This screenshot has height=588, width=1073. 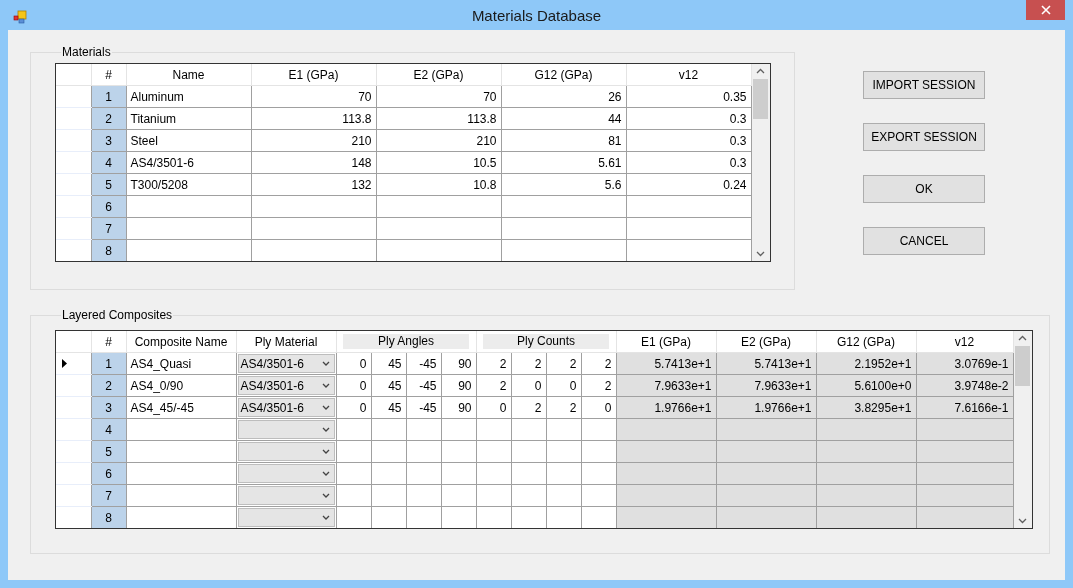 What do you see at coordinates (406, 341) in the screenshot?
I see `column-header: Ply Angles` at bounding box center [406, 341].